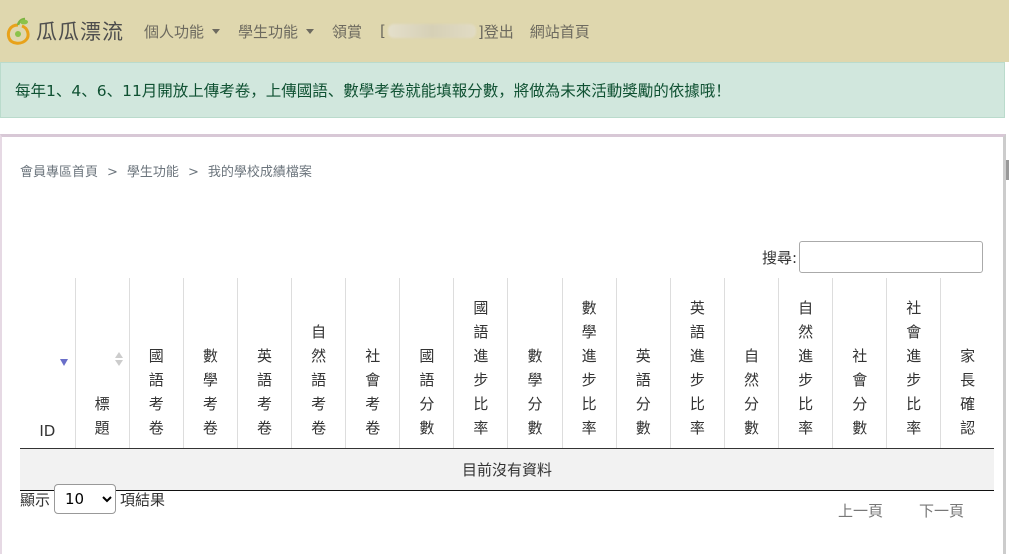 The height and width of the screenshot is (554, 1009). I want to click on previous-page-button: 上一頁, so click(860, 510).